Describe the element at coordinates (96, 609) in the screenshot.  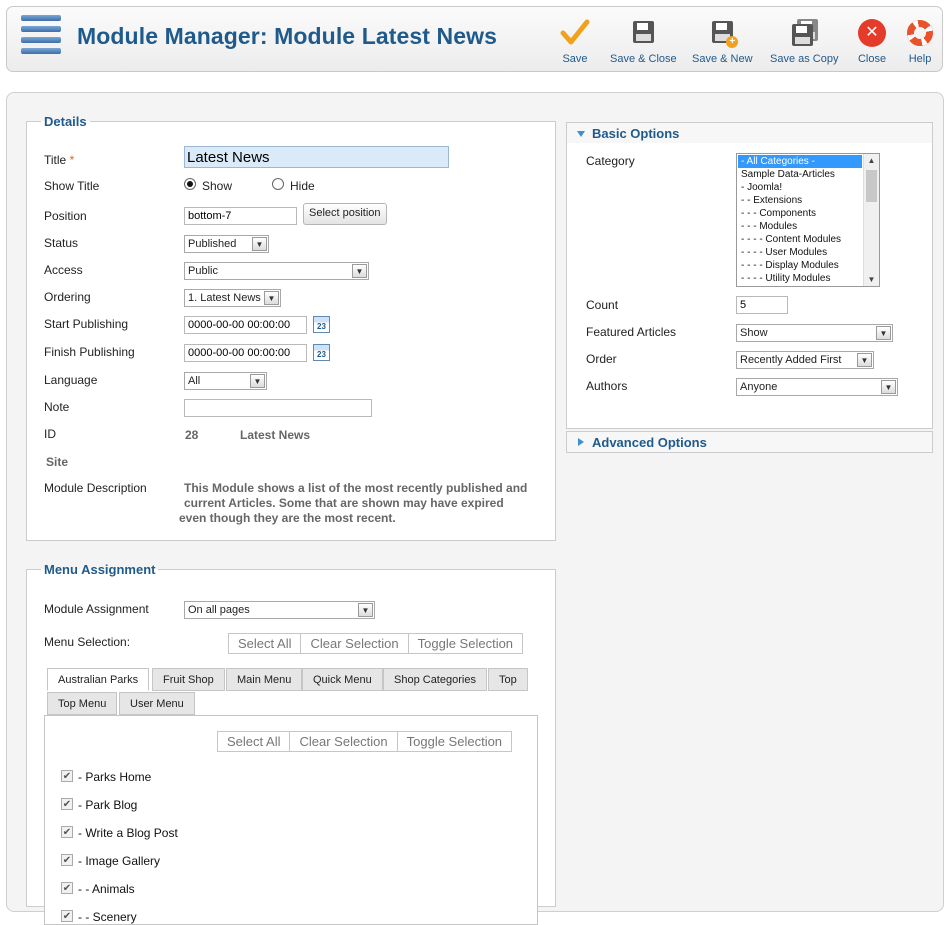
I see `module-assignment-label: Module Assignment` at that location.